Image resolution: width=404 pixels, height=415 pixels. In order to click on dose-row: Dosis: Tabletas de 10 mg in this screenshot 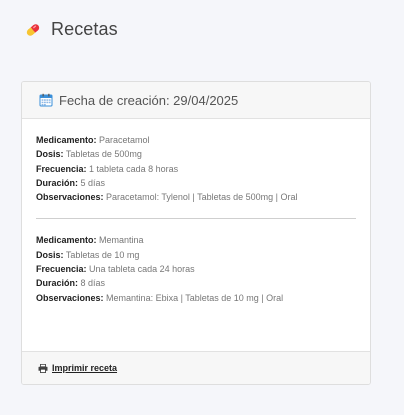, I will do `click(196, 255)`.